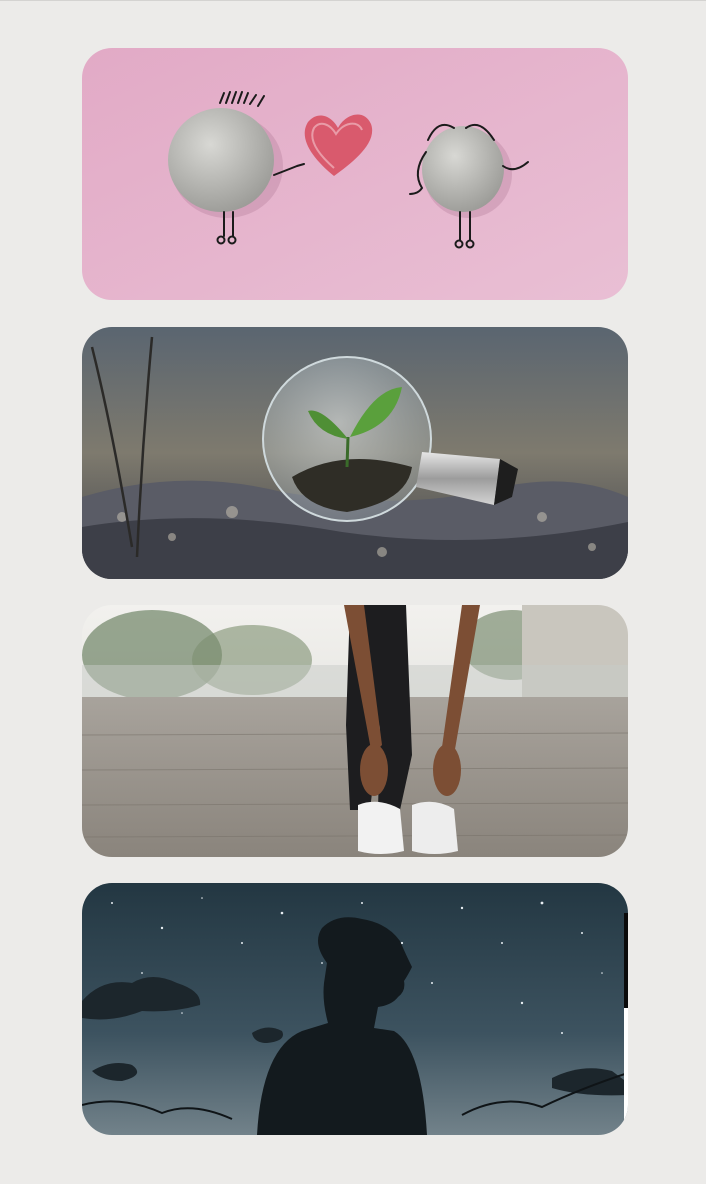 The height and width of the screenshot is (1184, 706). I want to click on top-divider, so click(353, 0).